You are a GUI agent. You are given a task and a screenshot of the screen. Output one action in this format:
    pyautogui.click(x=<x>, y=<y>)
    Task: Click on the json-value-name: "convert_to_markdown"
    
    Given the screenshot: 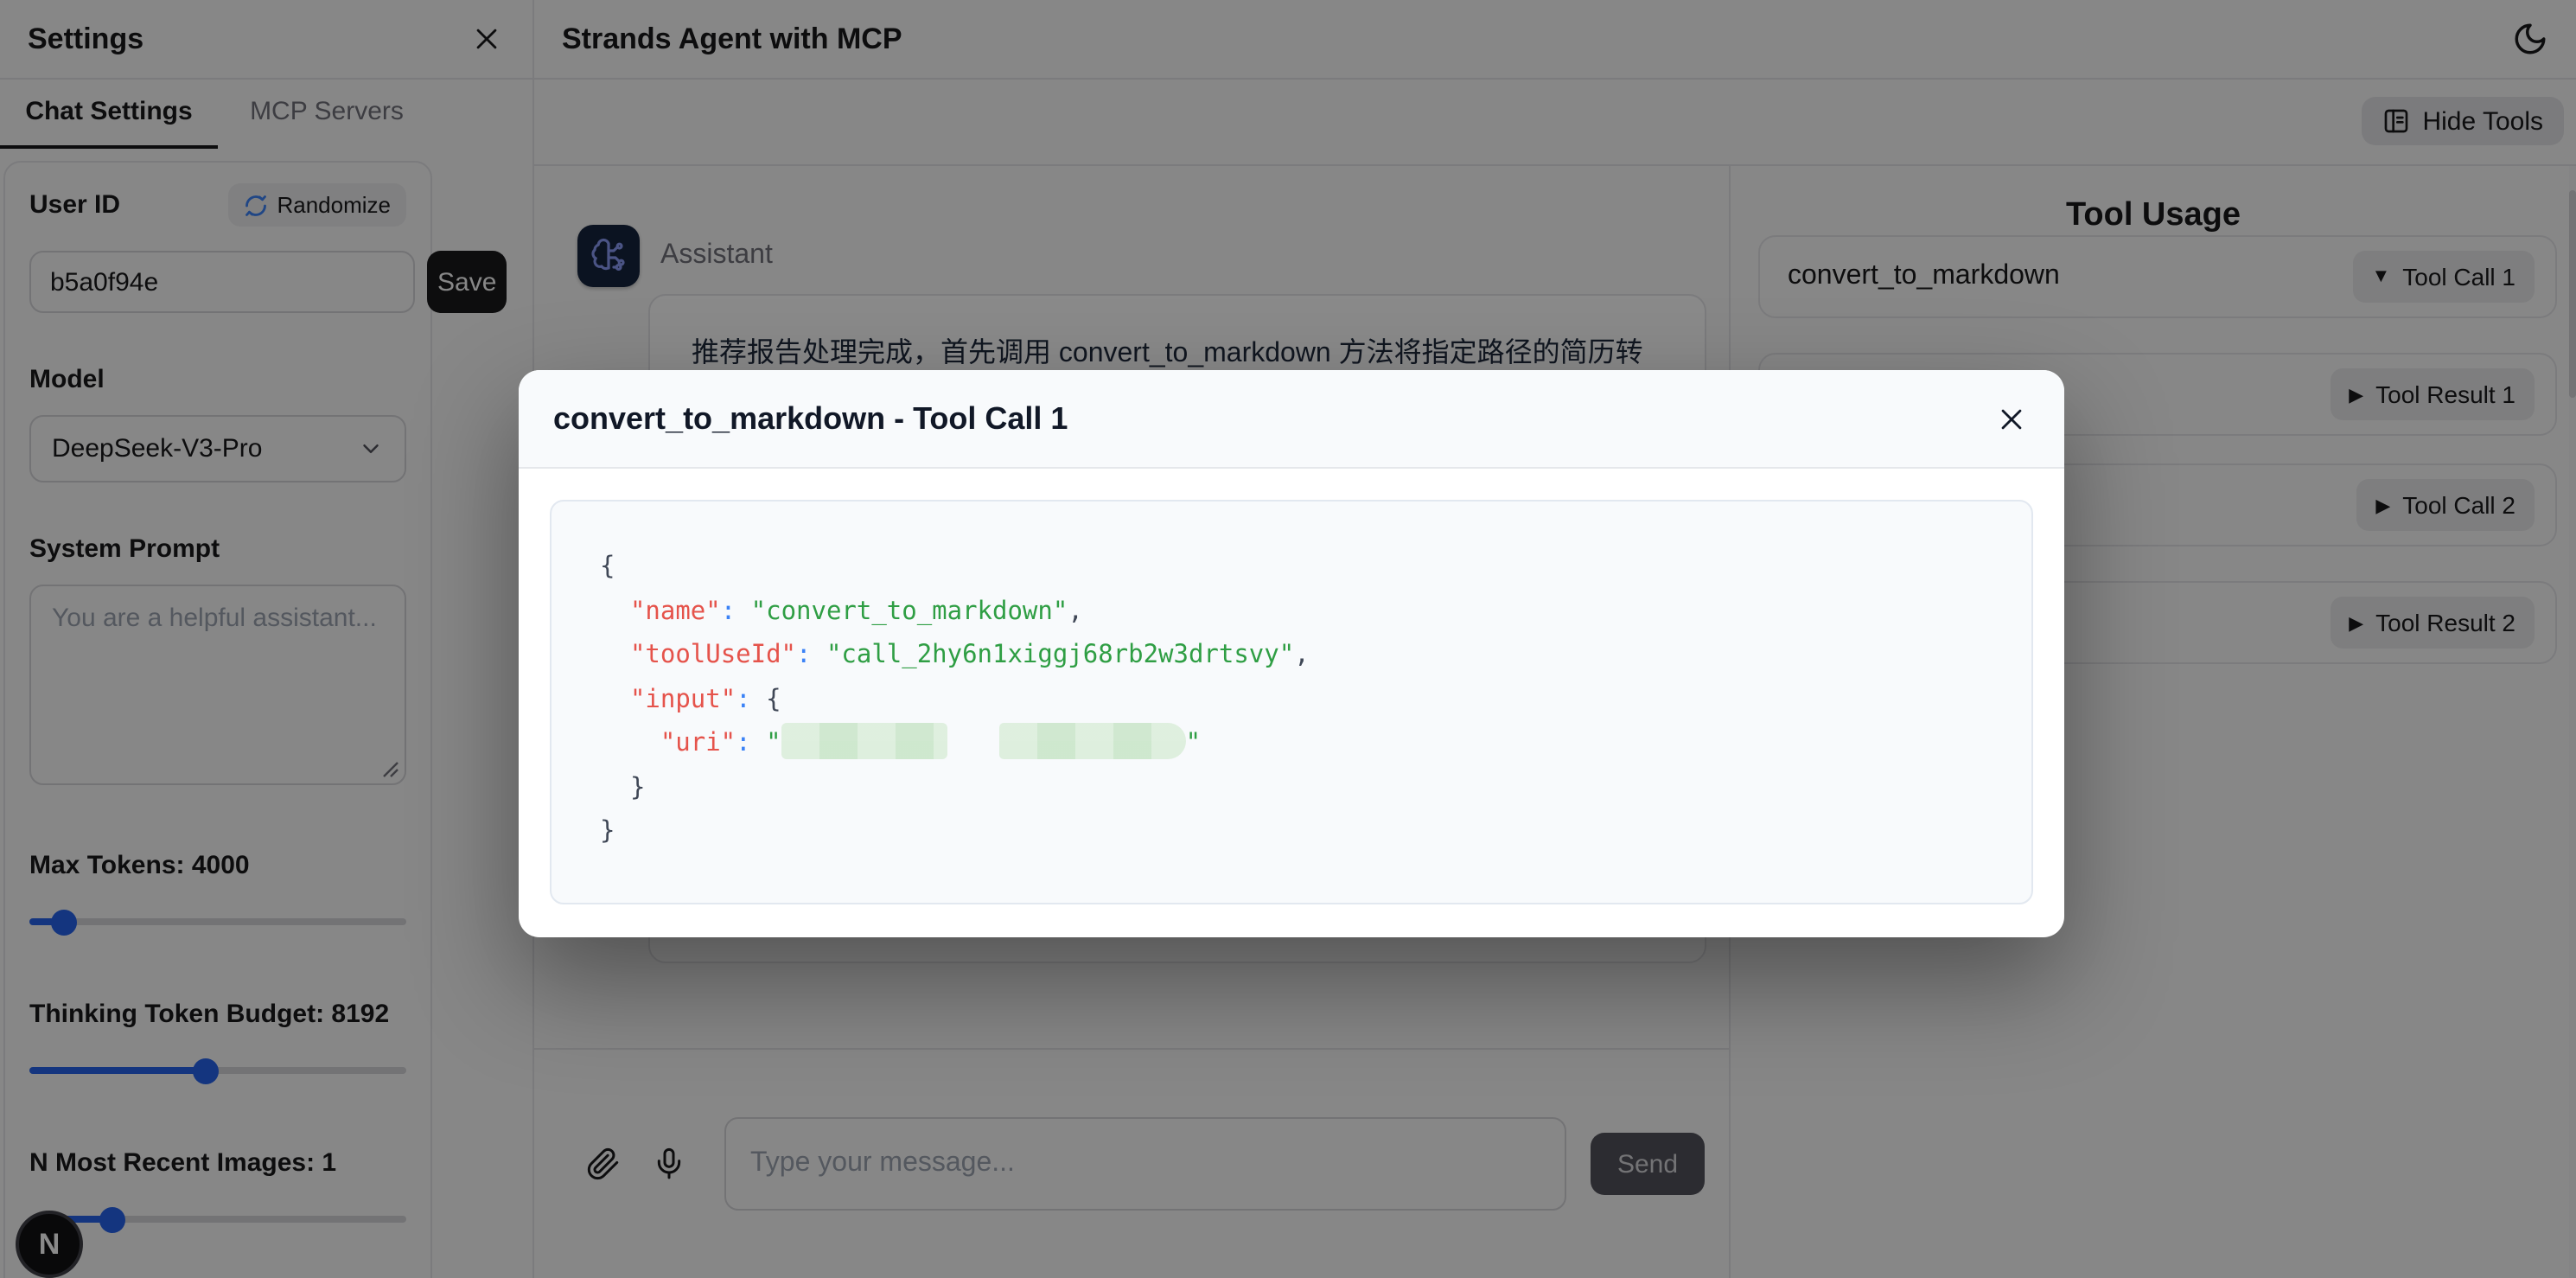 What is the action you would take?
    pyautogui.click(x=909, y=611)
    